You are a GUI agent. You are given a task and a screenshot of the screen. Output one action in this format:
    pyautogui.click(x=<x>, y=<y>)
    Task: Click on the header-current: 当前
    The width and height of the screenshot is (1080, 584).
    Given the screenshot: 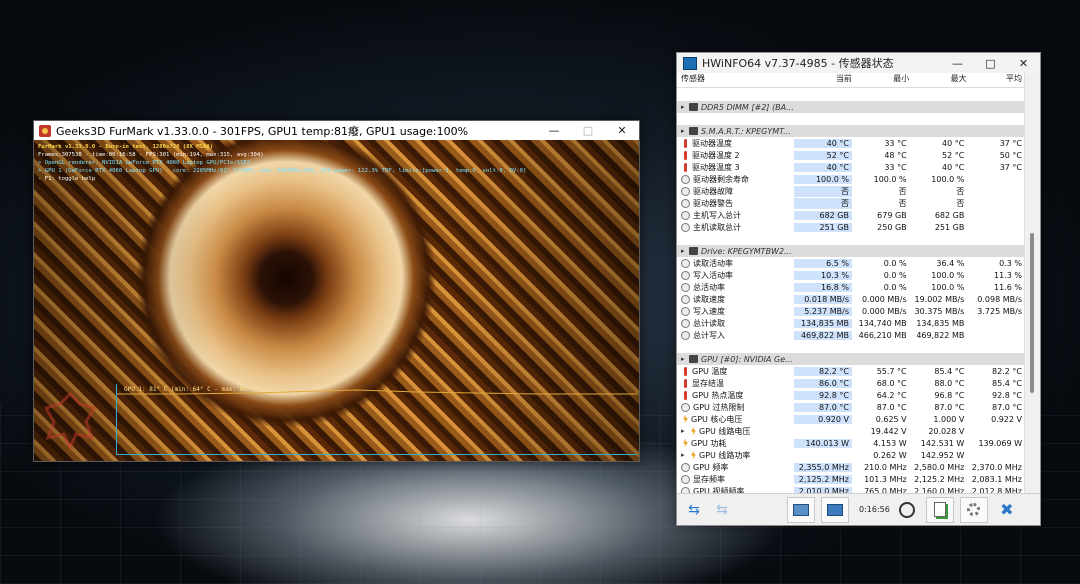 What is the action you would take?
    pyautogui.click(x=826, y=80)
    